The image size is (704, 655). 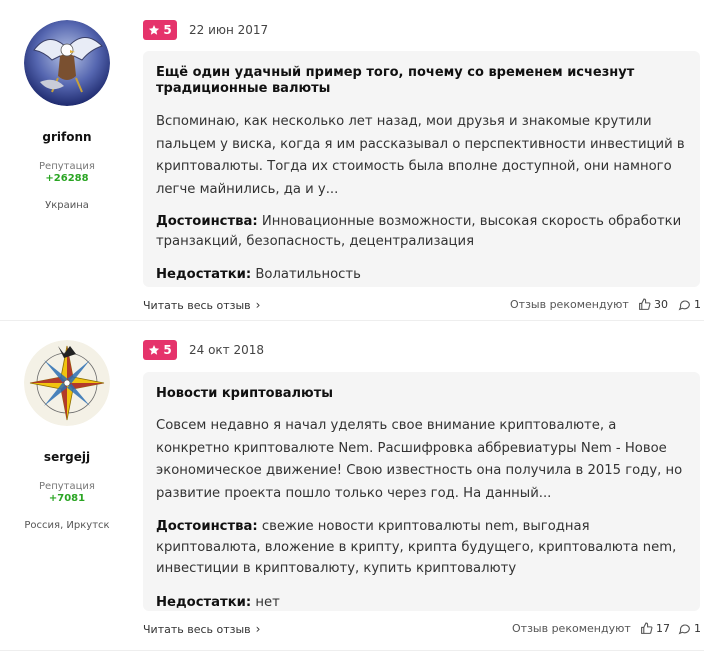 I want to click on review-cons: Недостатки: Волатильность, so click(x=421, y=275).